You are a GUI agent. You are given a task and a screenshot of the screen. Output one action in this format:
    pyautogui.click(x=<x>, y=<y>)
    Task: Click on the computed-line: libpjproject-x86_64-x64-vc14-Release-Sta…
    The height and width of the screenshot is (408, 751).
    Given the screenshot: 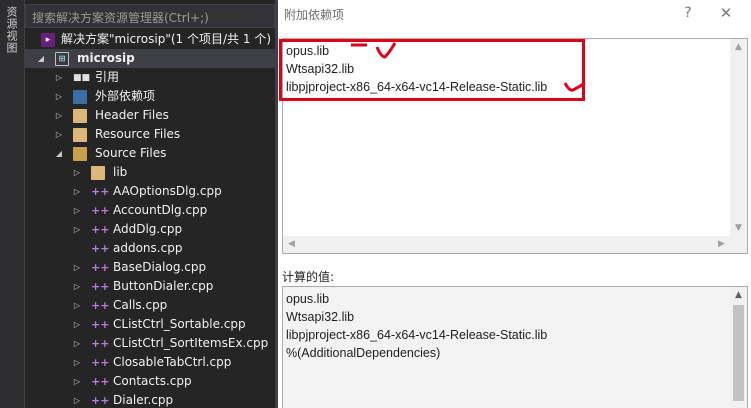 What is the action you would take?
    pyautogui.click(x=417, y=335)
    